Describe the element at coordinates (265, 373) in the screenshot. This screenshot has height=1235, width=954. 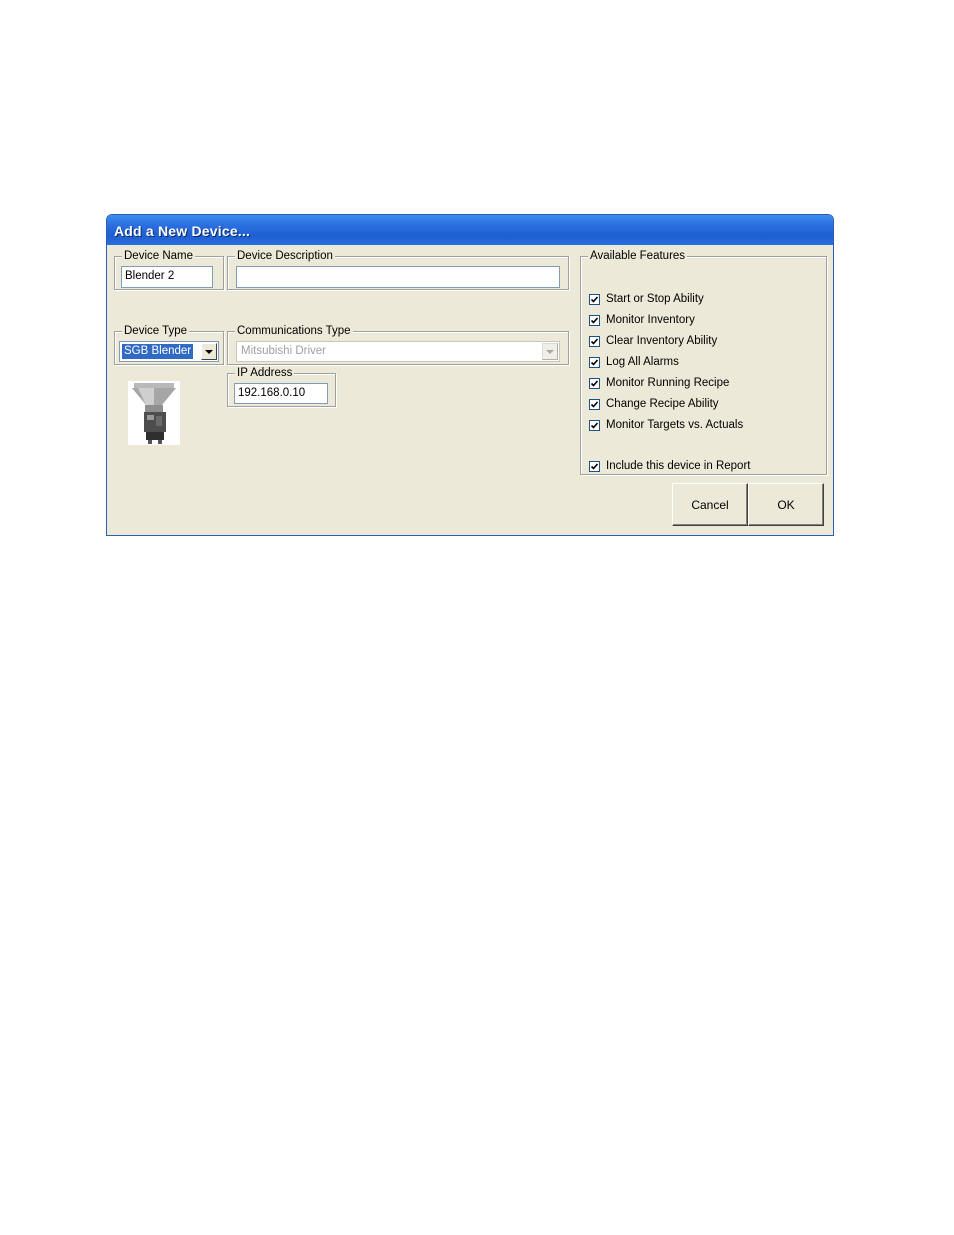
I see `ip-address-label: IP Address` at that location.